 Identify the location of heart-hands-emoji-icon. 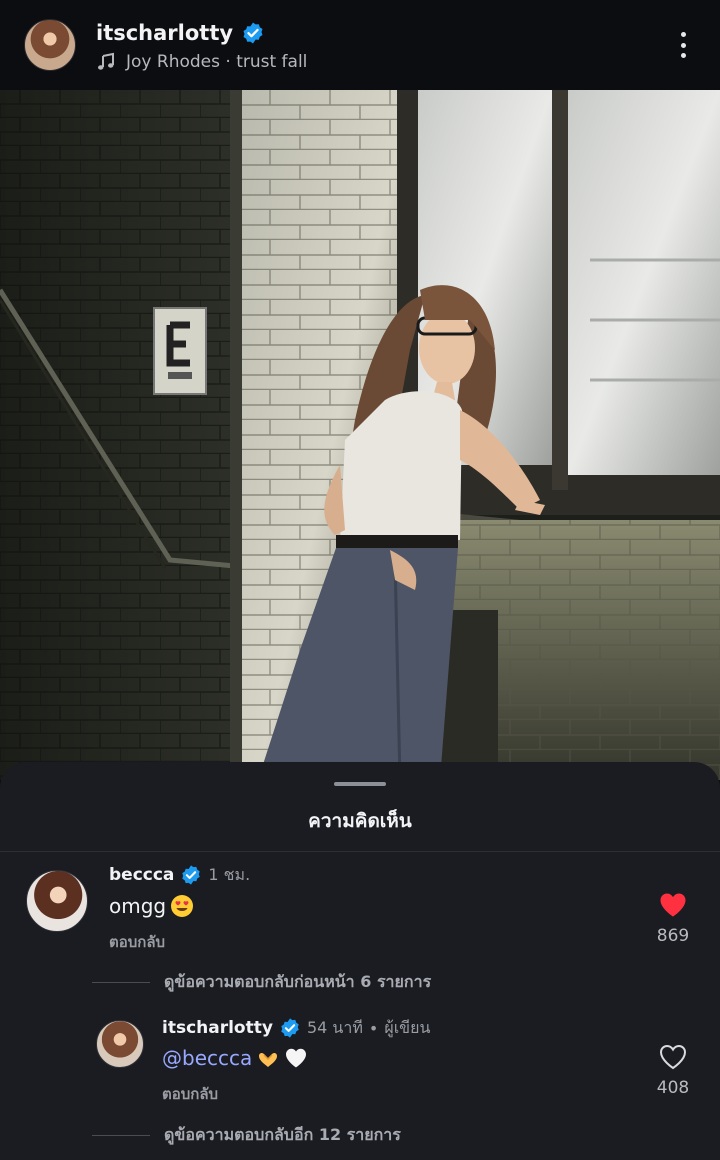
(268, 1059).